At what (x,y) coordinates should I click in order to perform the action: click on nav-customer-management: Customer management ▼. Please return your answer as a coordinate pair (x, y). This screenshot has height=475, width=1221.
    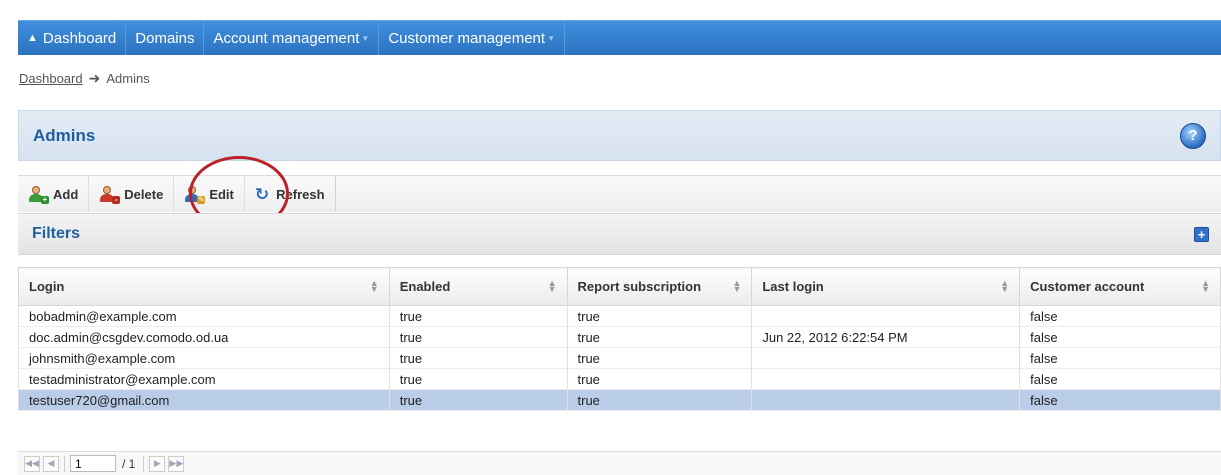
    Looking at the image, I should click on (472, 38).